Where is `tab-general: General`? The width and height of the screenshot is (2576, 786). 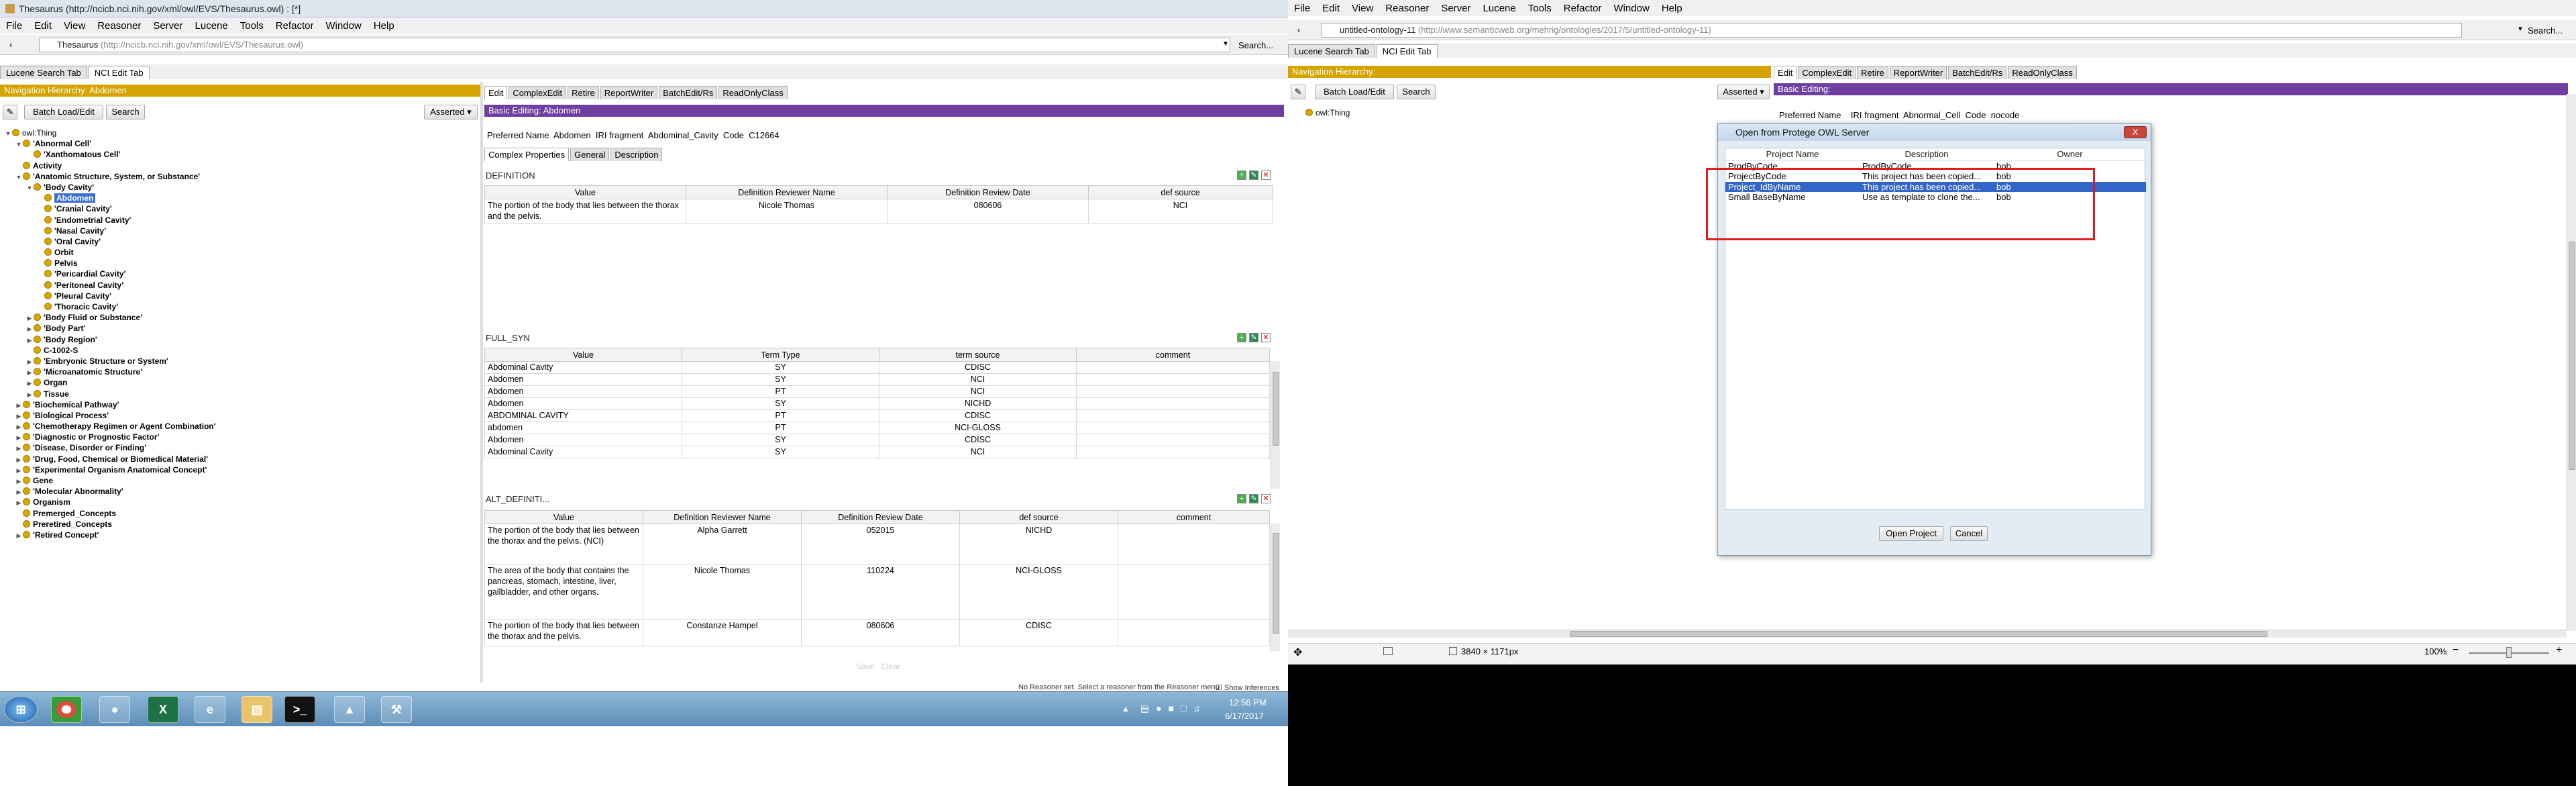 tab-general: General is located at coordinates (590, 154).